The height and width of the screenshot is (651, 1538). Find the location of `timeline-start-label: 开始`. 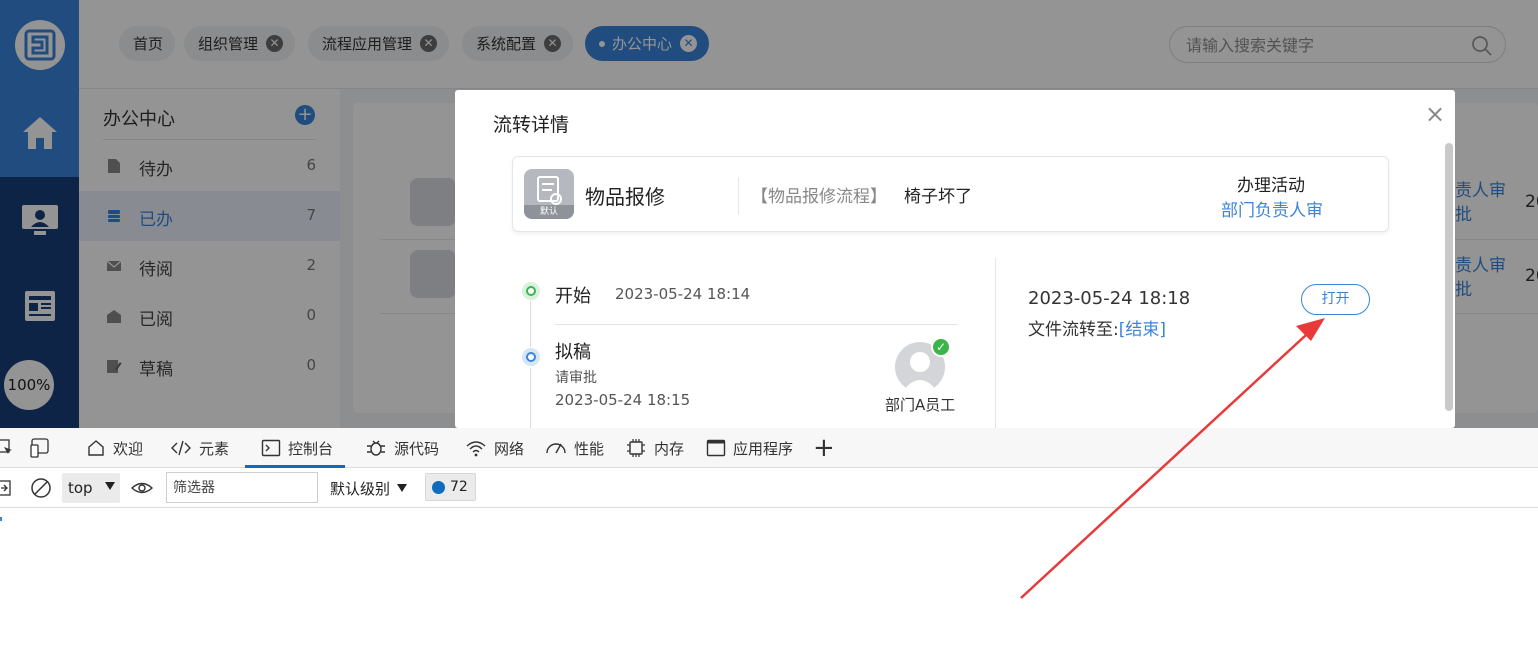

timeline-start-label: 开始 is located at coordinates (573, 296).